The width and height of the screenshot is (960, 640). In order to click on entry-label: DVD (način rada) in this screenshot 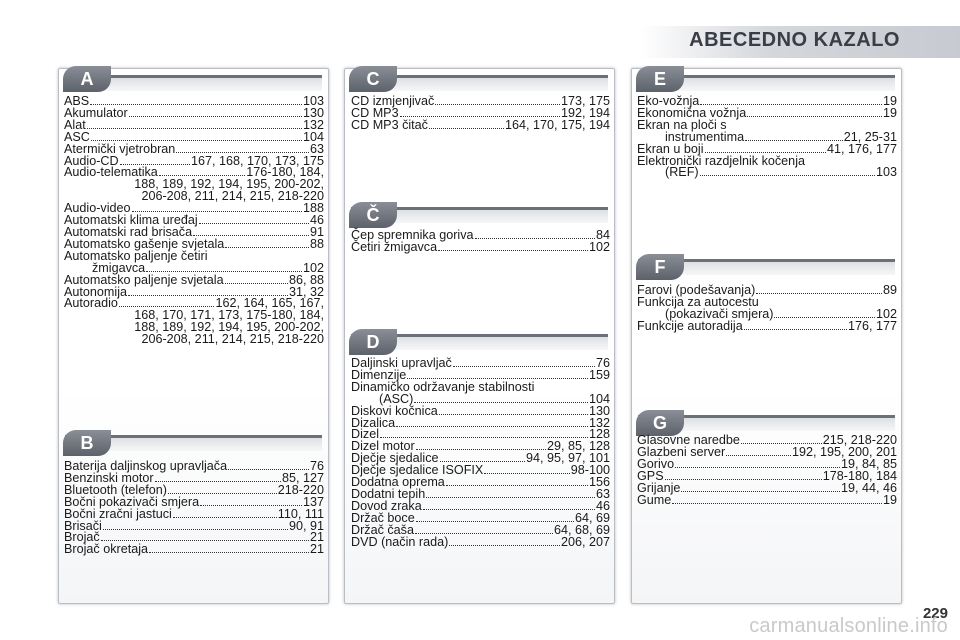, I will do `click(400, 541)`.